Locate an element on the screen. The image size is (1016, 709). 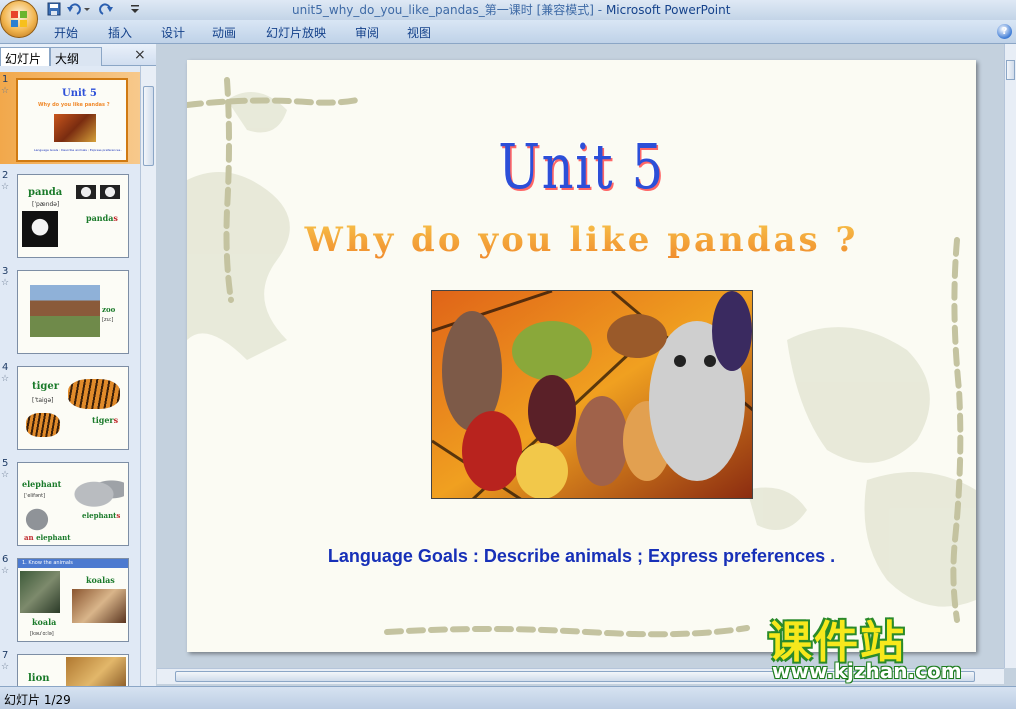
tab-review: 审阅 is located at coordinates (367, 32).